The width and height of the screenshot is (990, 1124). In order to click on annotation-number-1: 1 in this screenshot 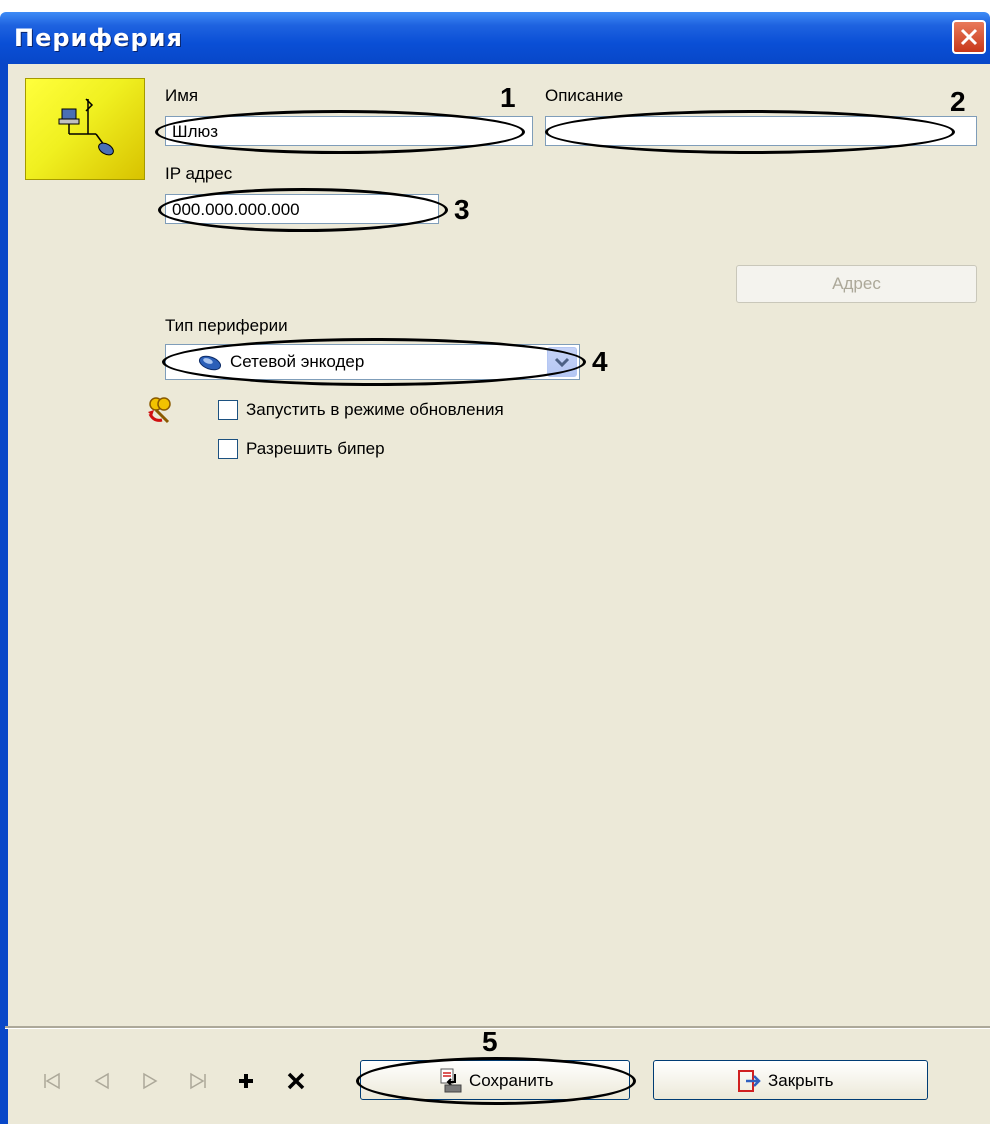, I will do `click(508, 97)`.